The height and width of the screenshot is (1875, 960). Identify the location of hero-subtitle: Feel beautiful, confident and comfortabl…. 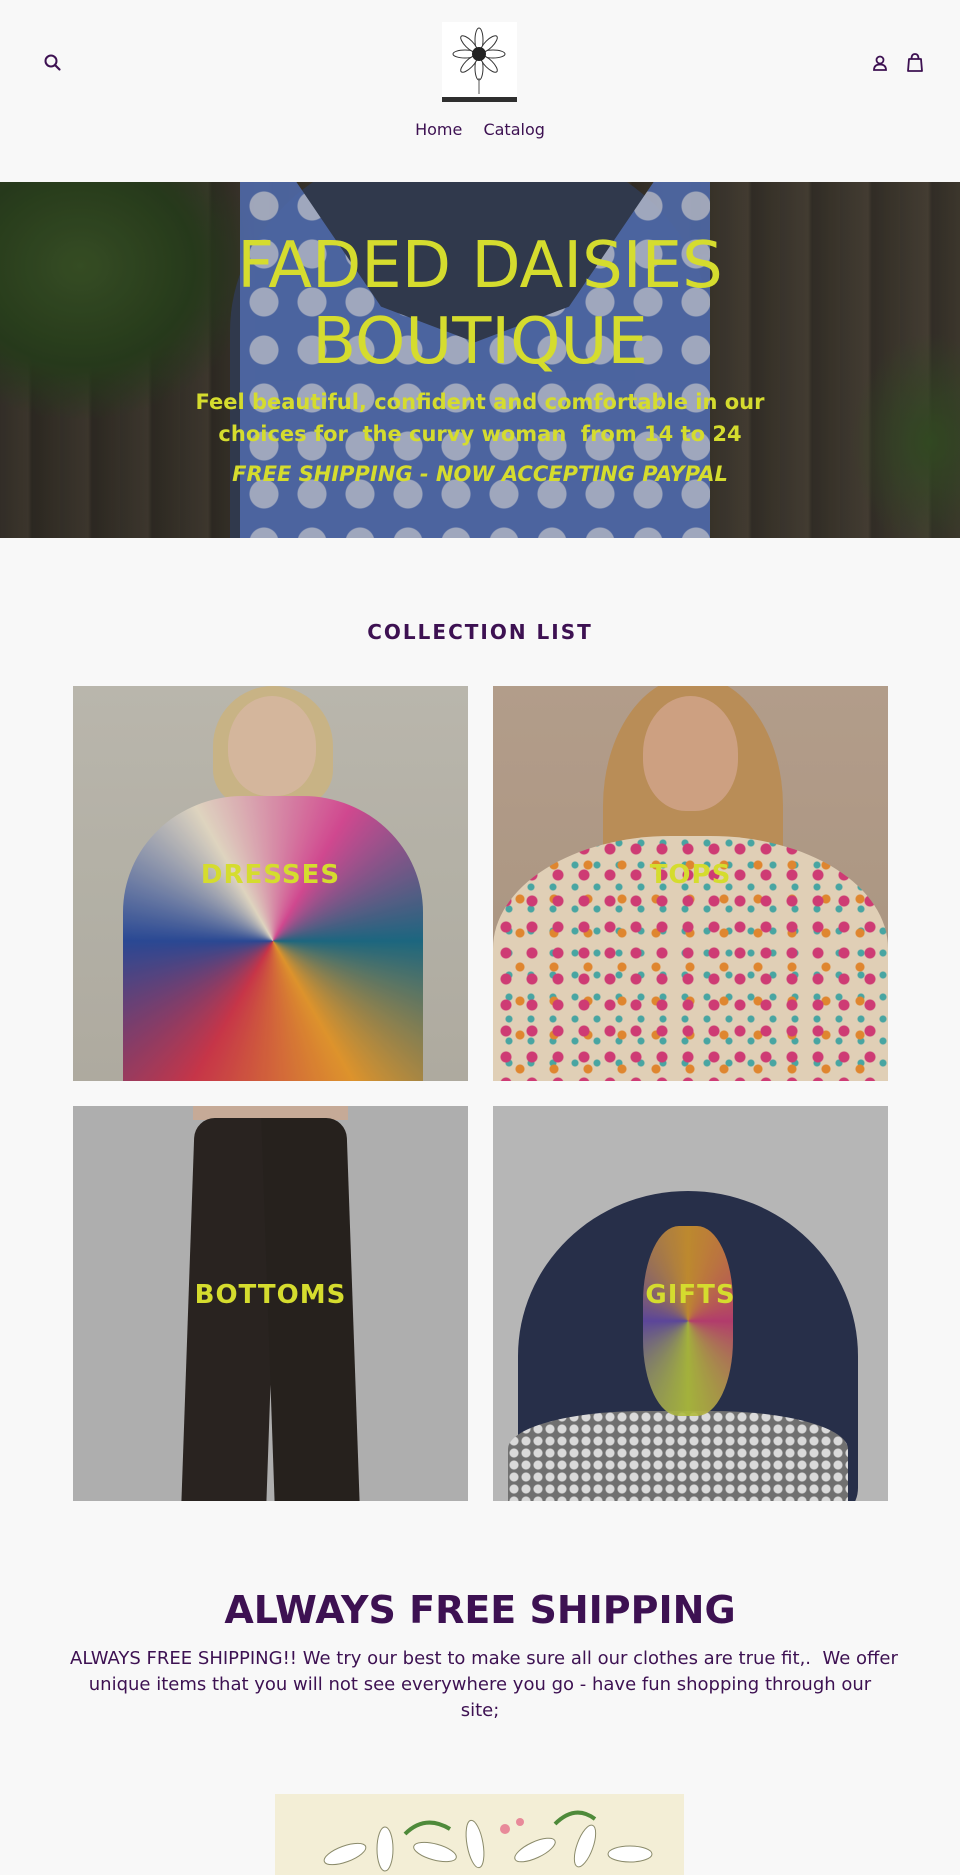
(480, 418).